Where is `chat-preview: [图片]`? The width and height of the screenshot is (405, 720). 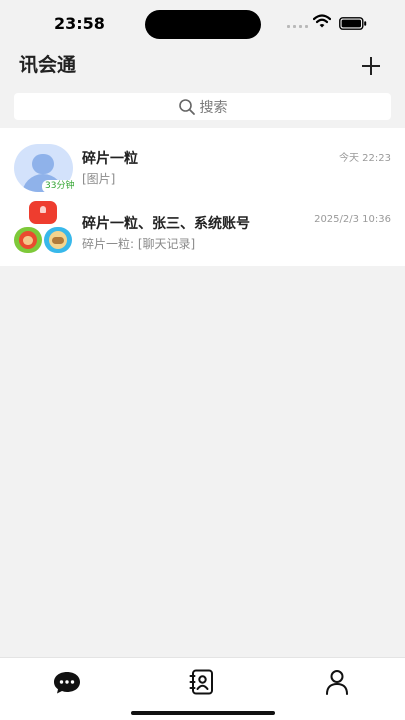 chat-preview: [图片] is located at coordinates (99, 179).